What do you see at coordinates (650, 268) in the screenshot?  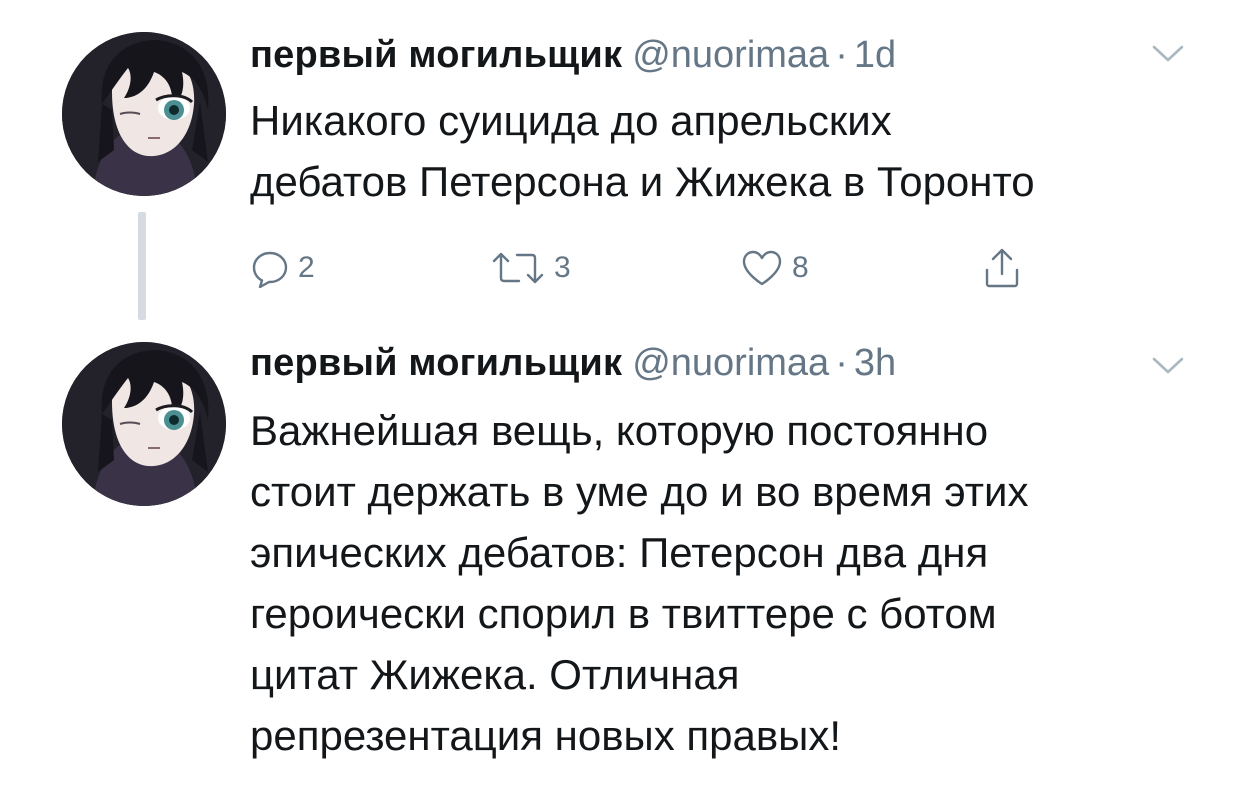 I see `tweet-actions: 2 3 8` at bounding box center [650, 268].